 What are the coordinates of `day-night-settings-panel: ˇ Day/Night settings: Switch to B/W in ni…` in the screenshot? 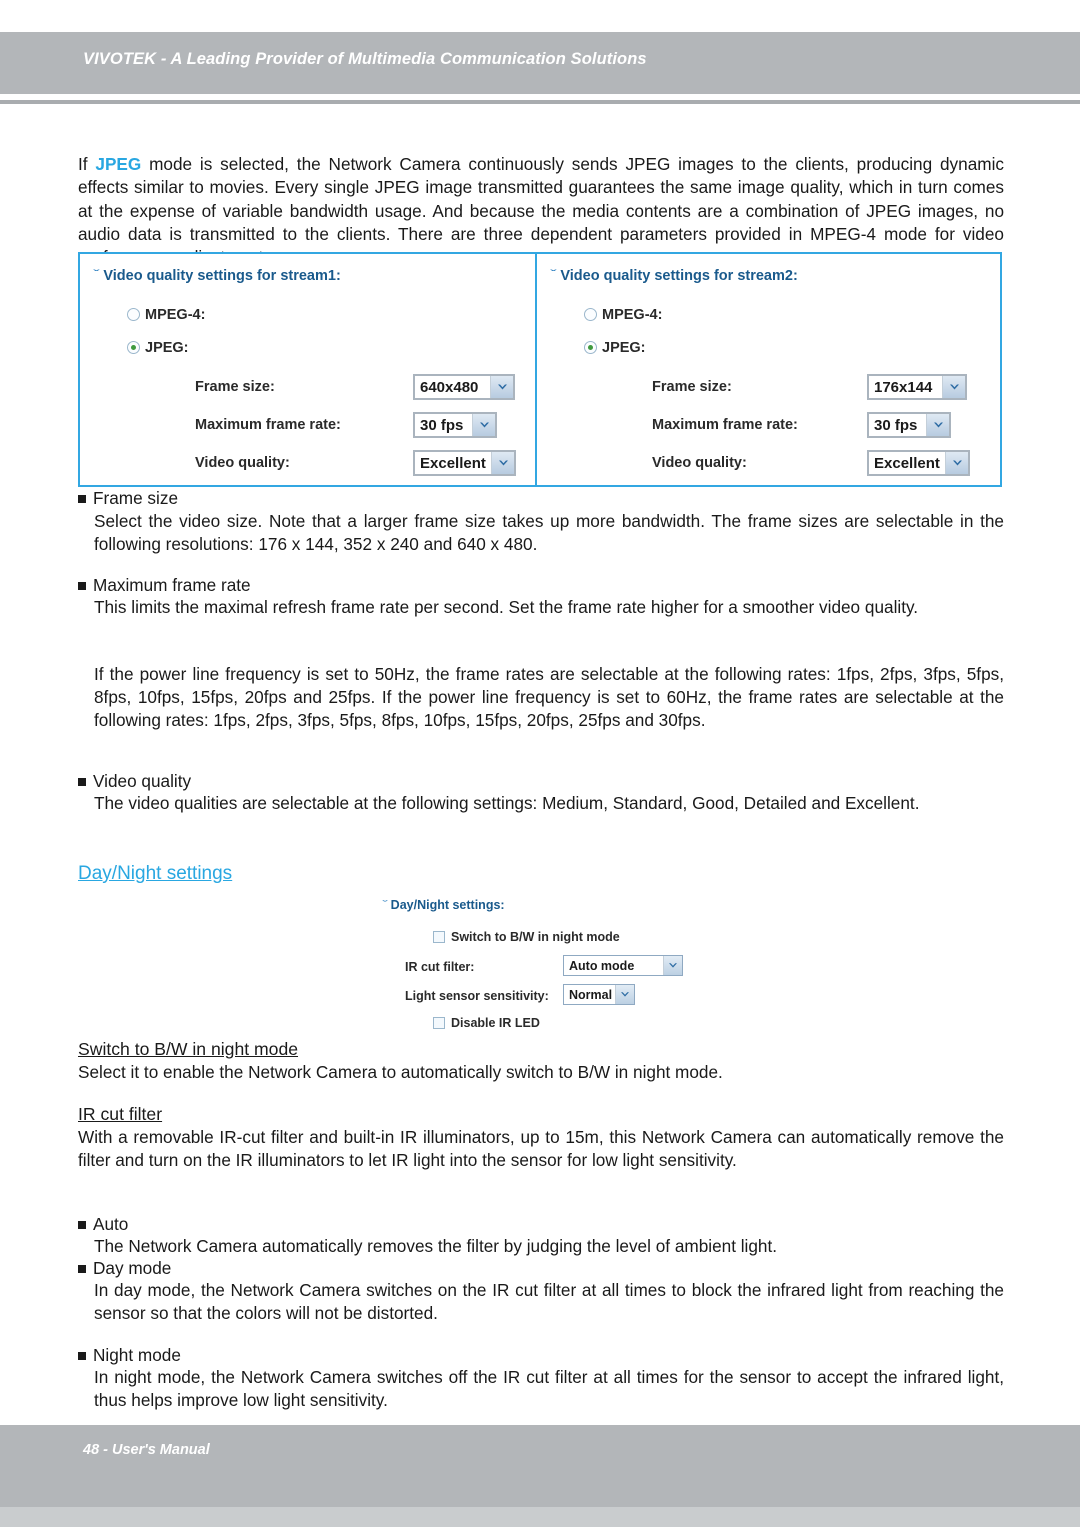 It's located at (552, 966).